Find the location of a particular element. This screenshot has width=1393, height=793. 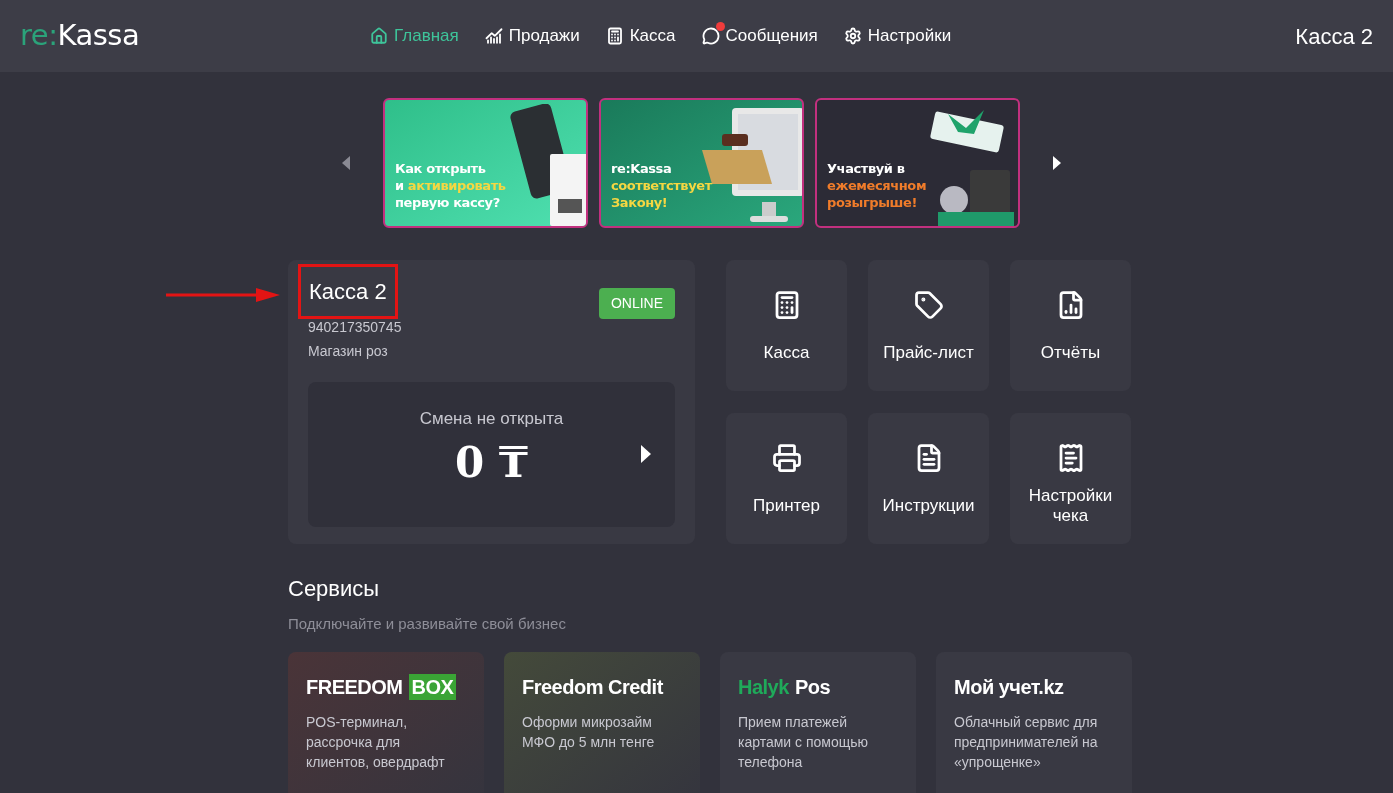

register-name: Касса 2 is located at coordinates (1334, 36).